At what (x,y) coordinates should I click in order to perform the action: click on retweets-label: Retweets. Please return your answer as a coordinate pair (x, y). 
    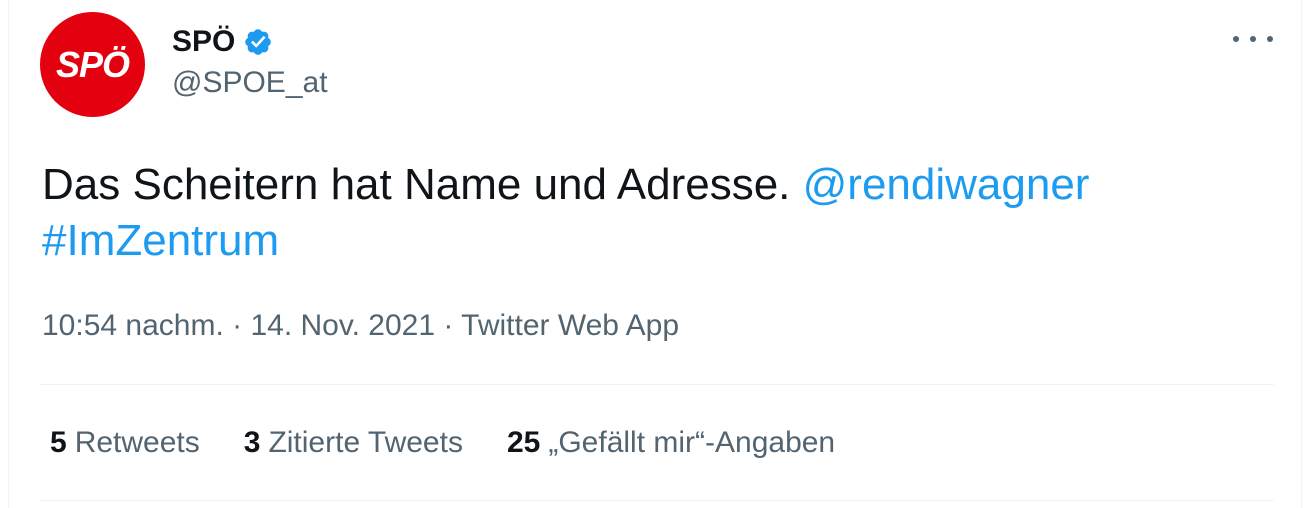
    Looking at the image, I should click on (137, 442).